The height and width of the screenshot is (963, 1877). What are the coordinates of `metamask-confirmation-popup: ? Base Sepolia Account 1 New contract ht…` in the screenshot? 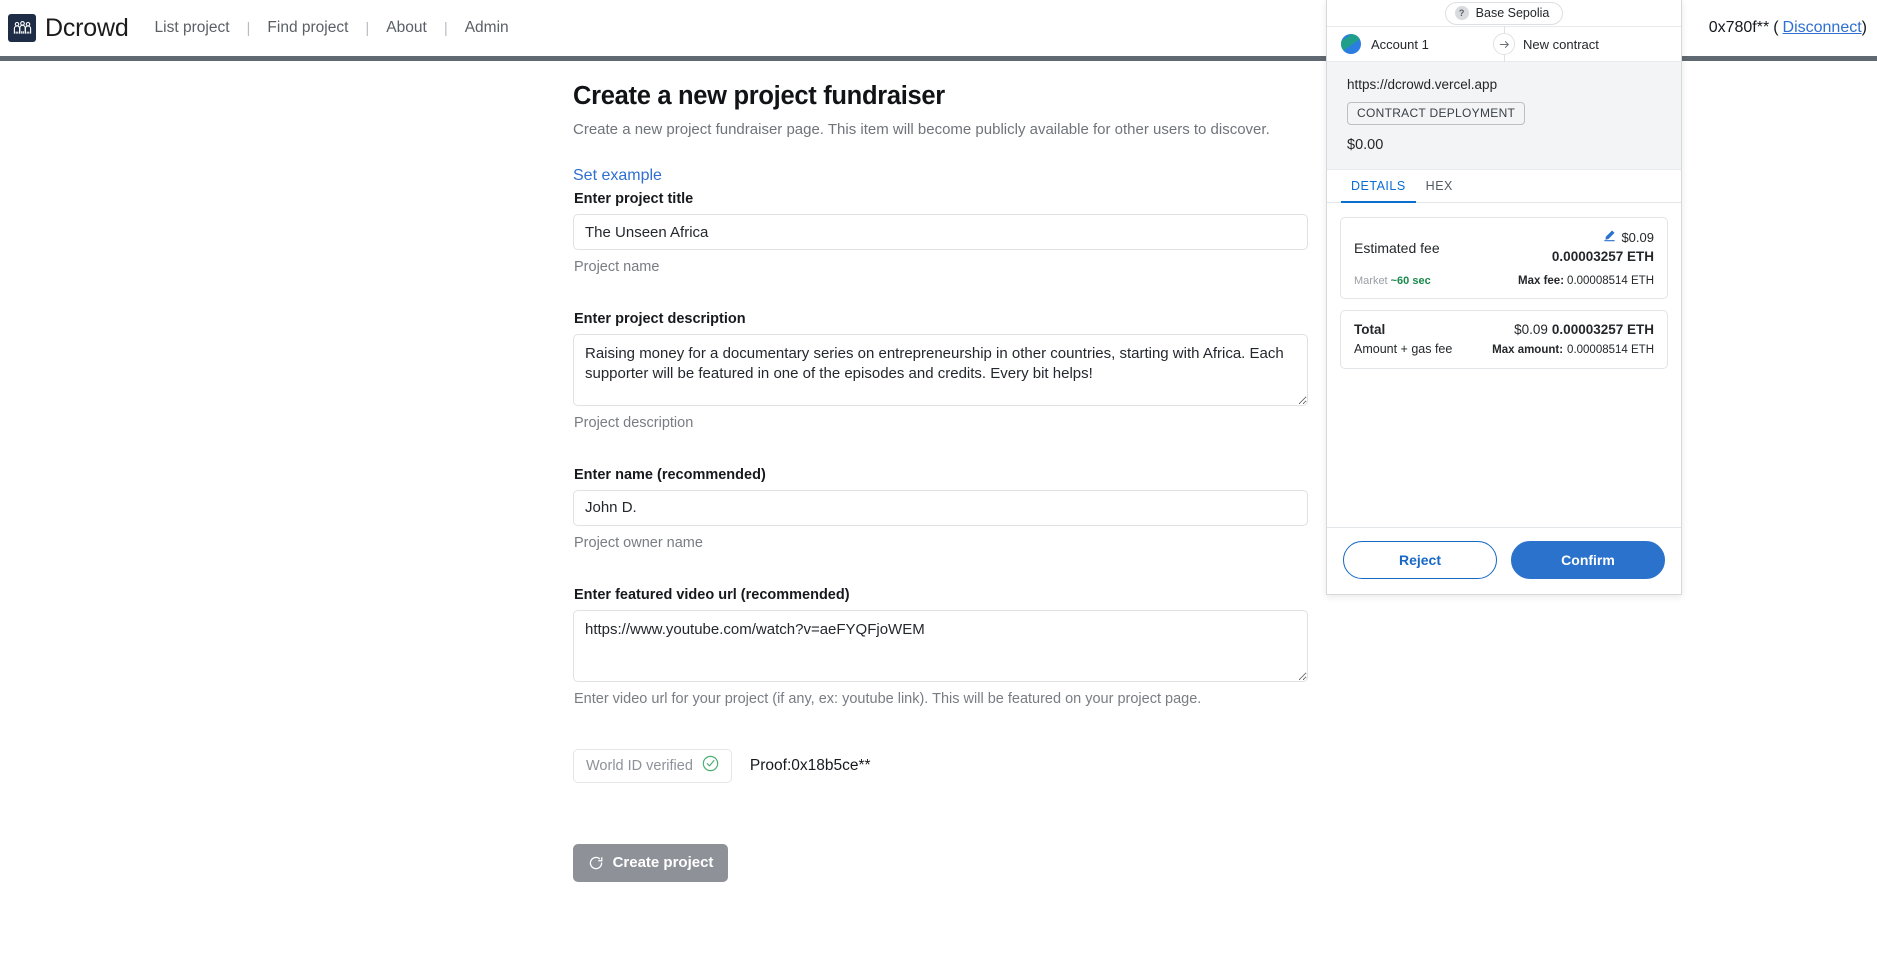 It's located at (1504, 297).